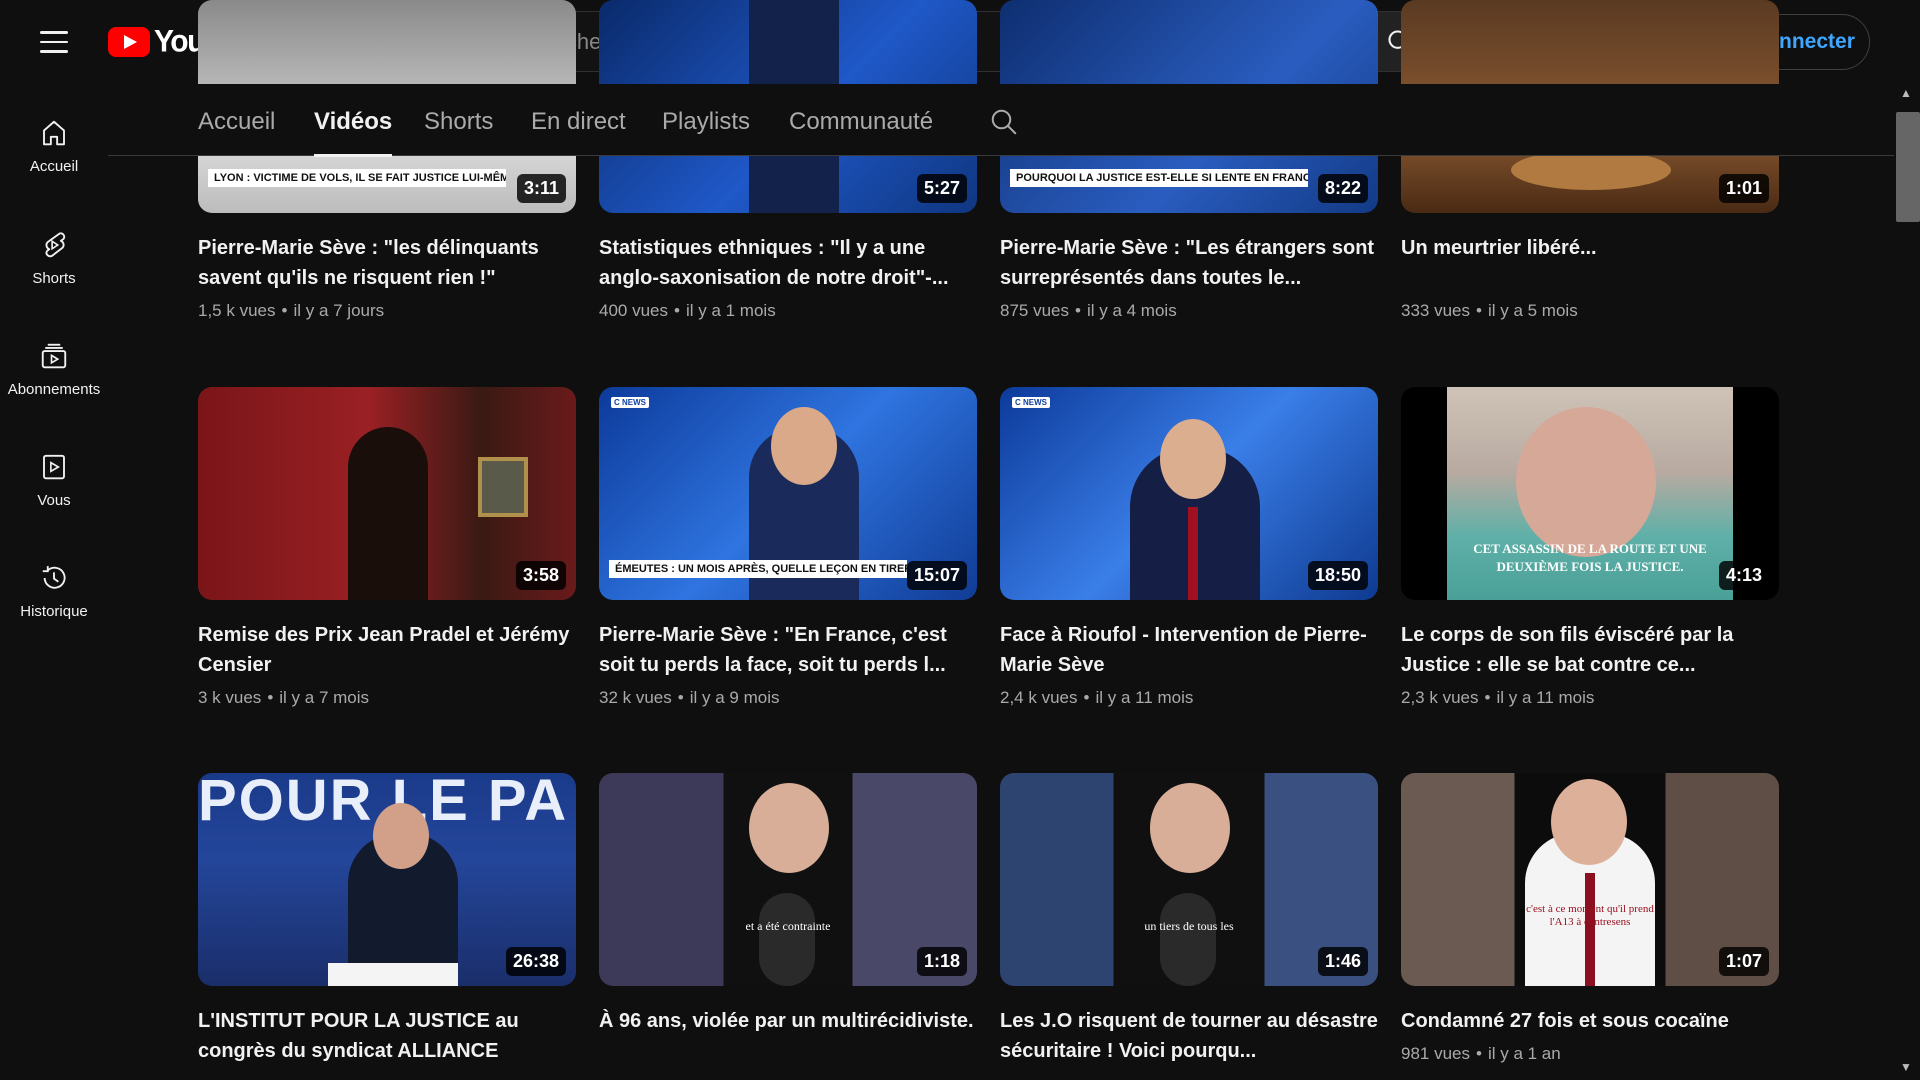 The image size is (1920, 1080). What do you see at coordinates (1189, 879) in the screenshot?
I see `video-thumbnail: un tiers de tous les 1:46` at bounding box center [1189, 879].